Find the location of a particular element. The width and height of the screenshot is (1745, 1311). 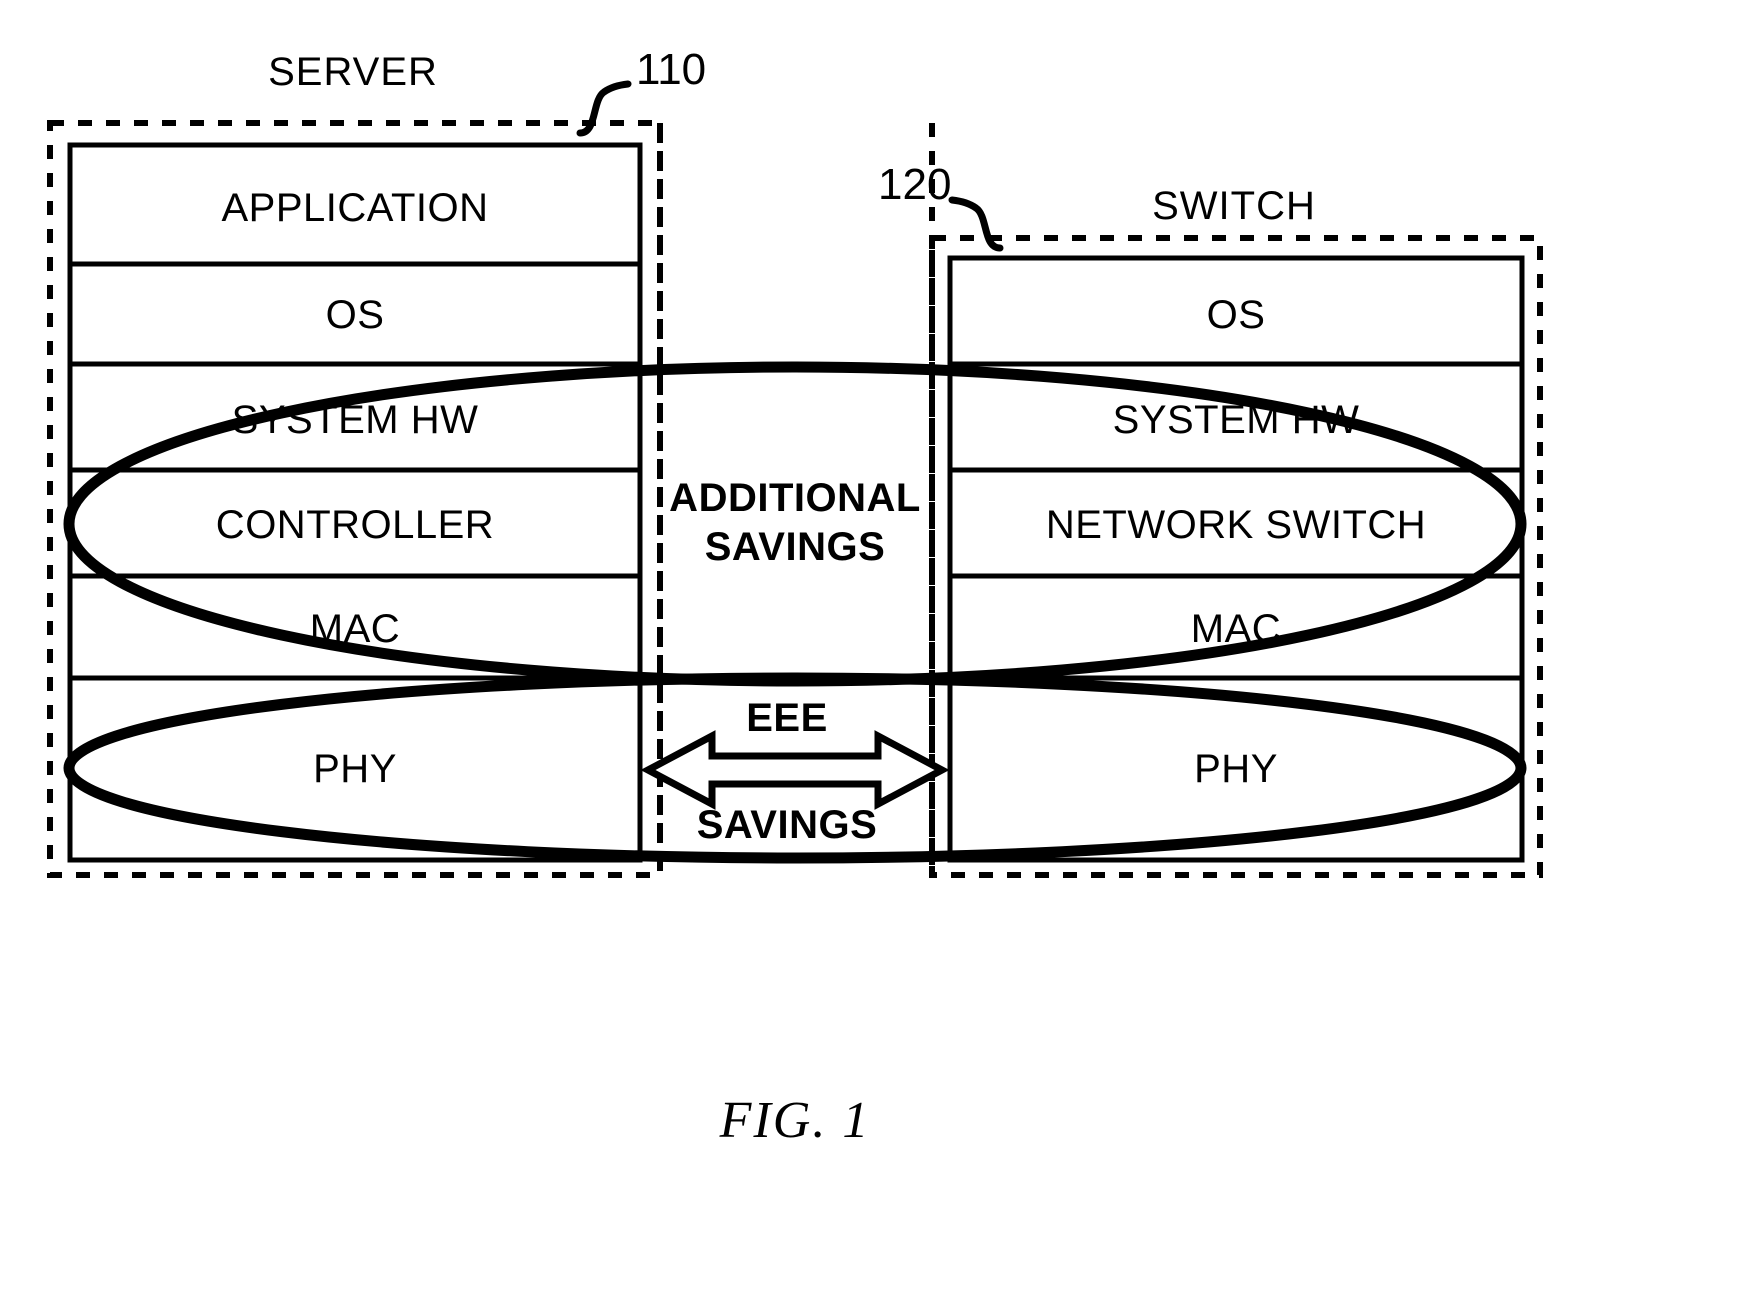

switch-layer-system-hw: SYSTEM HW is located at coordinates (1236, 420).